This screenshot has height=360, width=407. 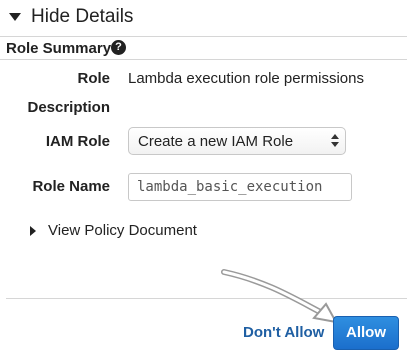 I want to click on iam-role-selected-value: Create a new IAM Role, so click(x=216, y=141).